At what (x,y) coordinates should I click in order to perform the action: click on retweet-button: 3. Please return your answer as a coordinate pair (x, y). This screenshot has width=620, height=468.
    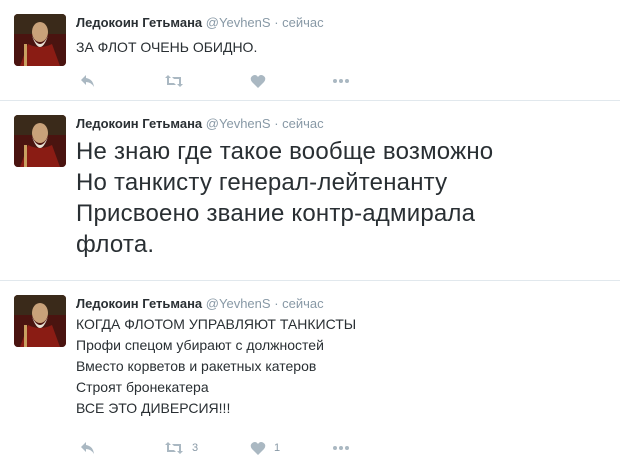
    Looking at the image, I should click on (181, 448).